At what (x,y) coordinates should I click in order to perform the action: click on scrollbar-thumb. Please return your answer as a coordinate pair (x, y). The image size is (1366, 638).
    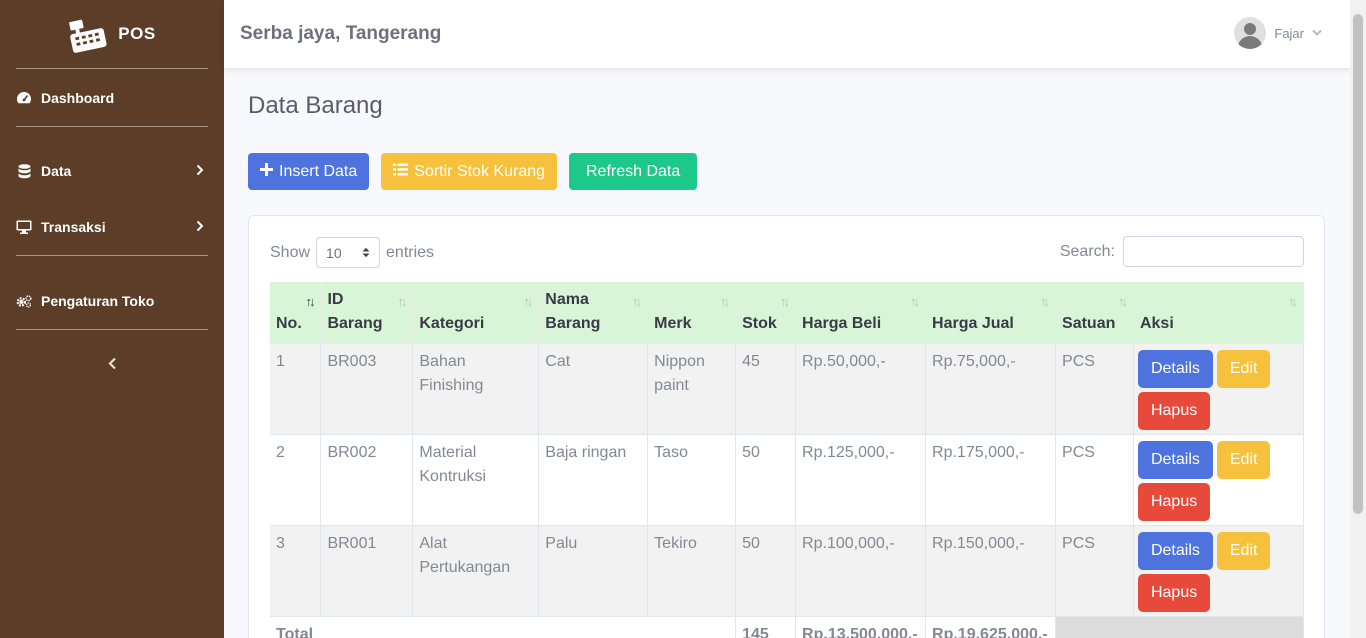
    Looking at the image, I should click on (1358, 264).